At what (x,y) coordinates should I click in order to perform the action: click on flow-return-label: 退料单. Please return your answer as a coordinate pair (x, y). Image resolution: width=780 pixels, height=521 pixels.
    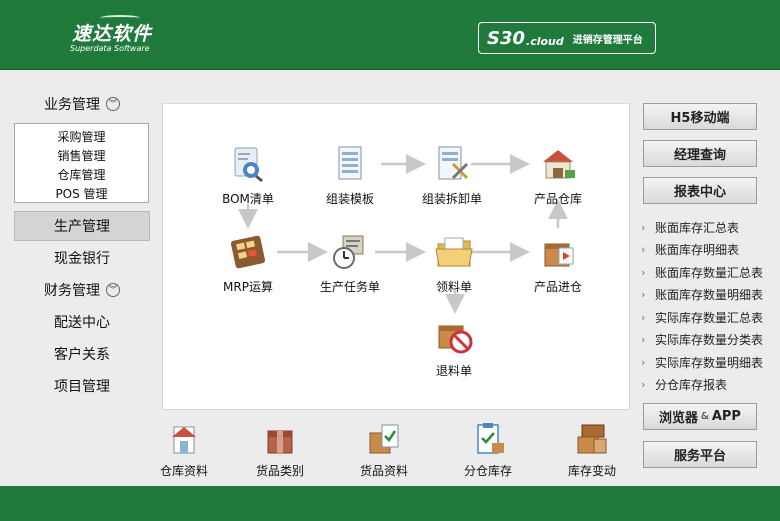
    Looking at the image, I should click on (453, 371).